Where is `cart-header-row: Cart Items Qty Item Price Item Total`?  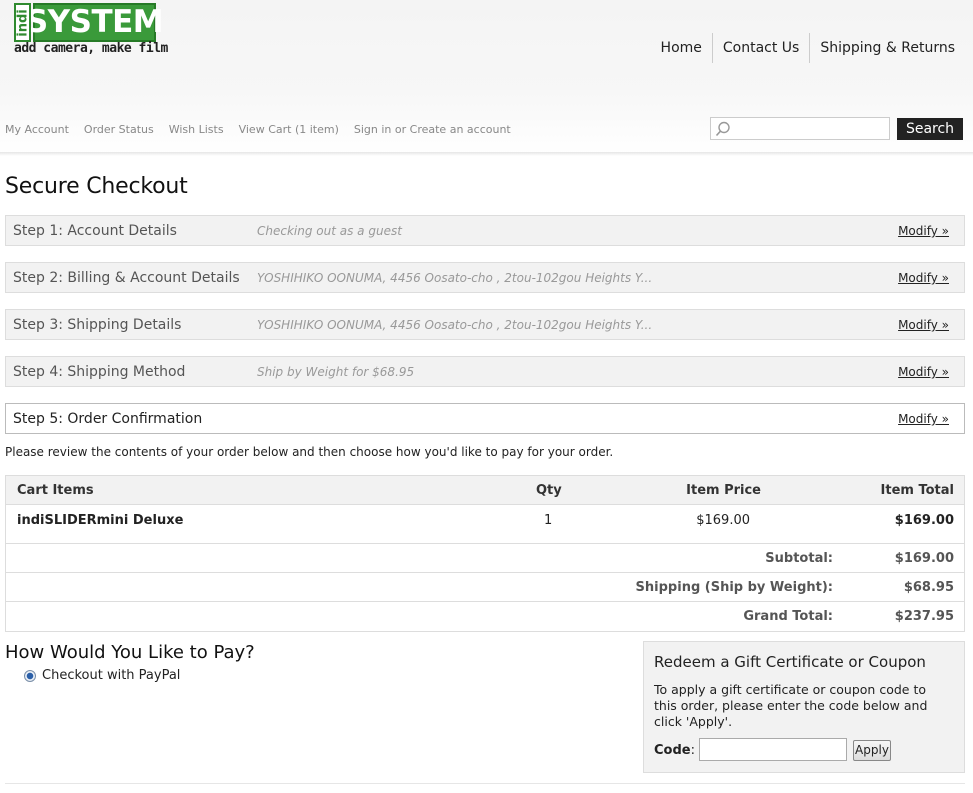 cart-header-row: Cart Items Qty Item Price Item Total is located at coordinates (485, 490).